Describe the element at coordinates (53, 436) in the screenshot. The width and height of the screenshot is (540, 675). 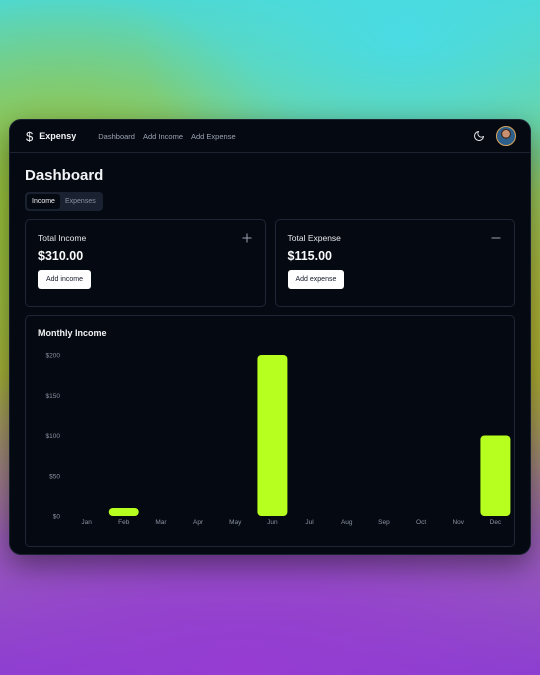
I see `y-tick-label: $100` at that location.